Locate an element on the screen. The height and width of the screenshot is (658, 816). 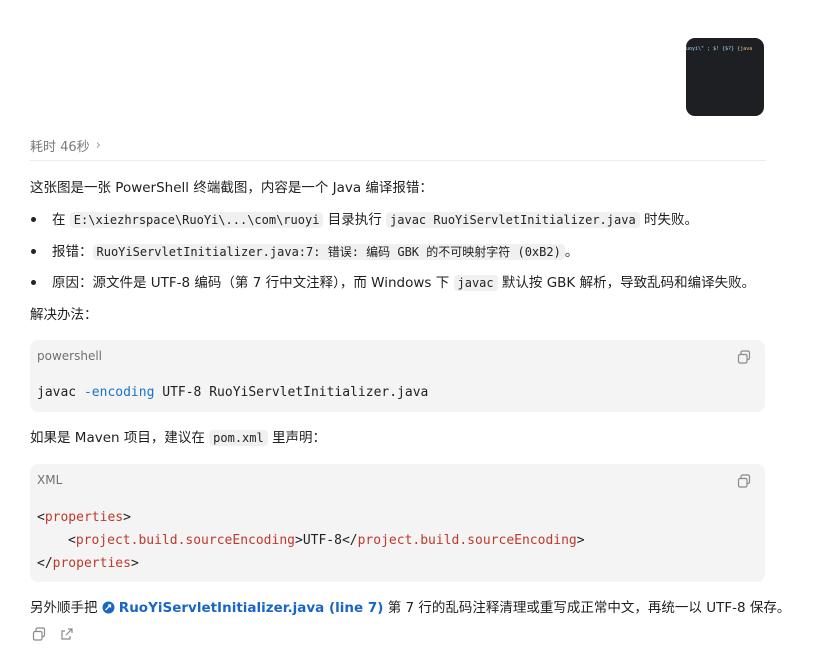
file-link: RuoYiServletInitializer.java (line 7) is located at coordinates (242, 608).